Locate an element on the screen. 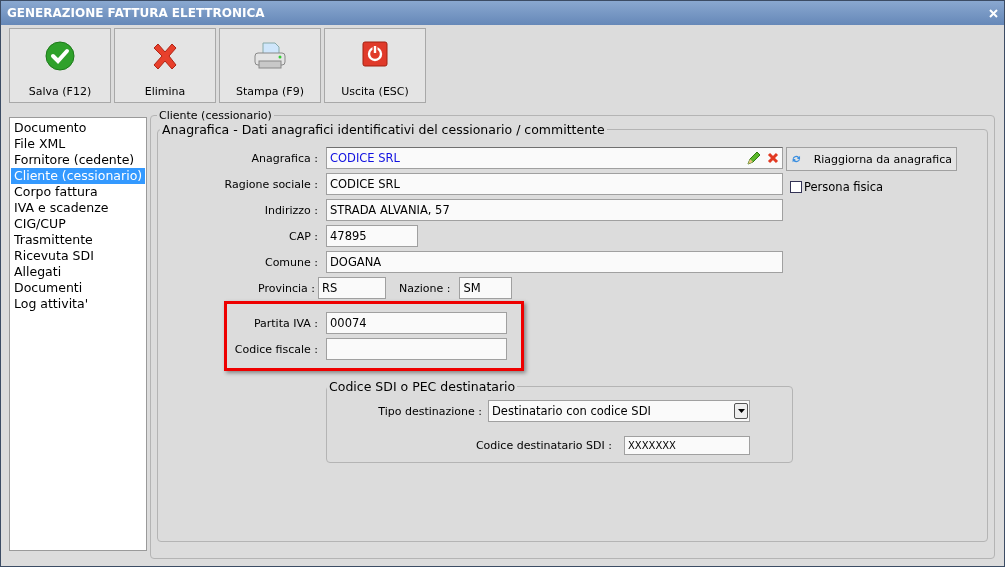  toolbar-button: Stampa (F9) is located at coordinates (270, 65).